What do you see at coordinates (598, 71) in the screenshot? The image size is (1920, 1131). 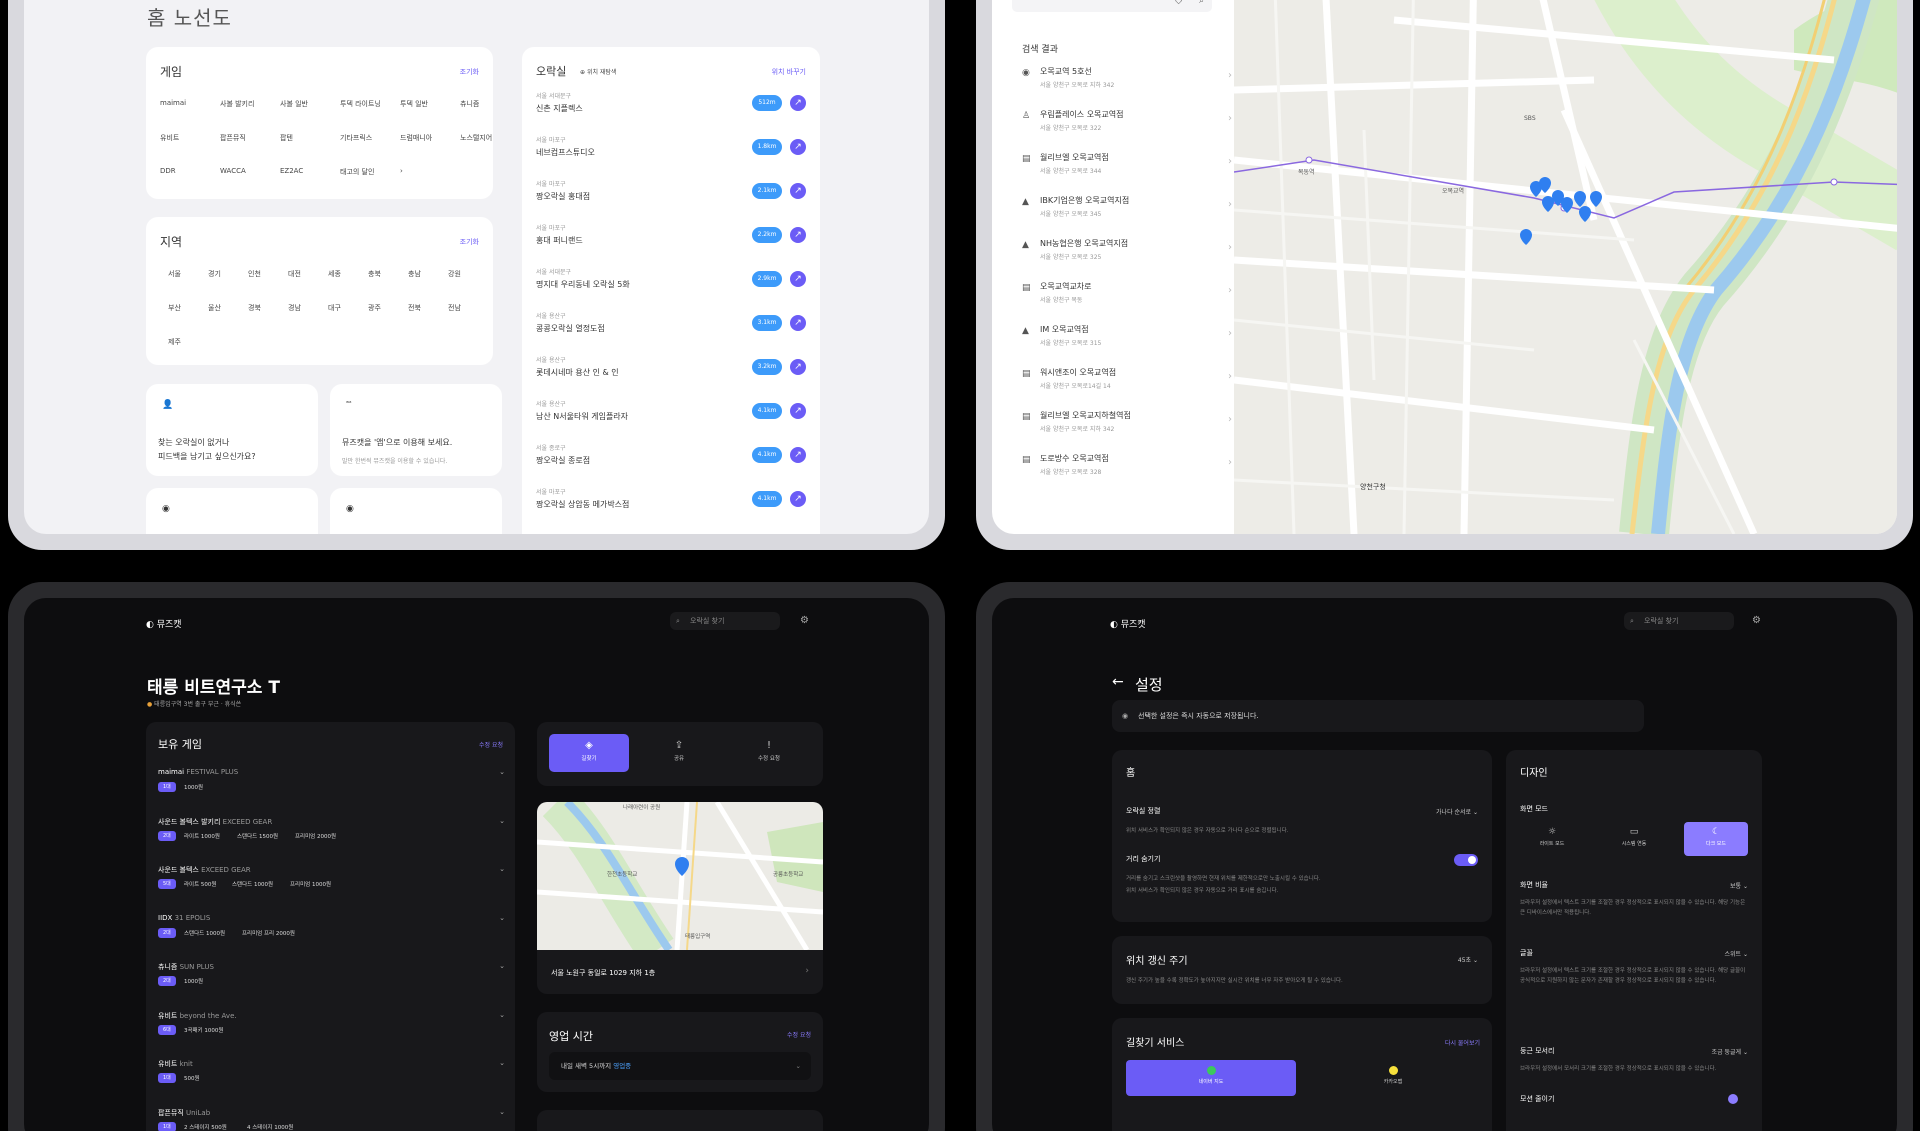 I see `relocate-chip: ⊕ 위치 재탐색` at bounding box center [598, 71].